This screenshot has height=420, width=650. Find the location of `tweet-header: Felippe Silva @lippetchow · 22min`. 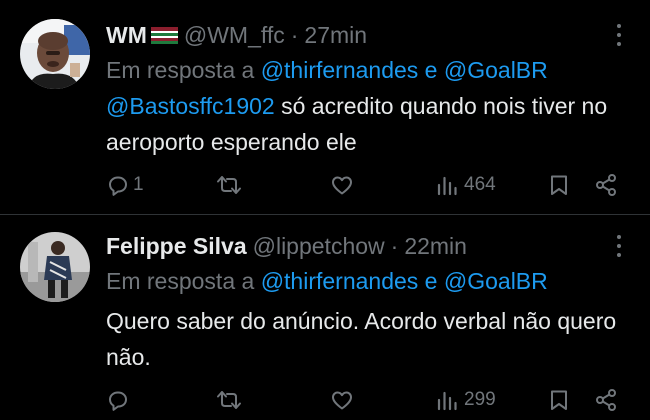

tweet-header: Felippe Silva @lippetchow · 22min is located at coordinates (286, 246).